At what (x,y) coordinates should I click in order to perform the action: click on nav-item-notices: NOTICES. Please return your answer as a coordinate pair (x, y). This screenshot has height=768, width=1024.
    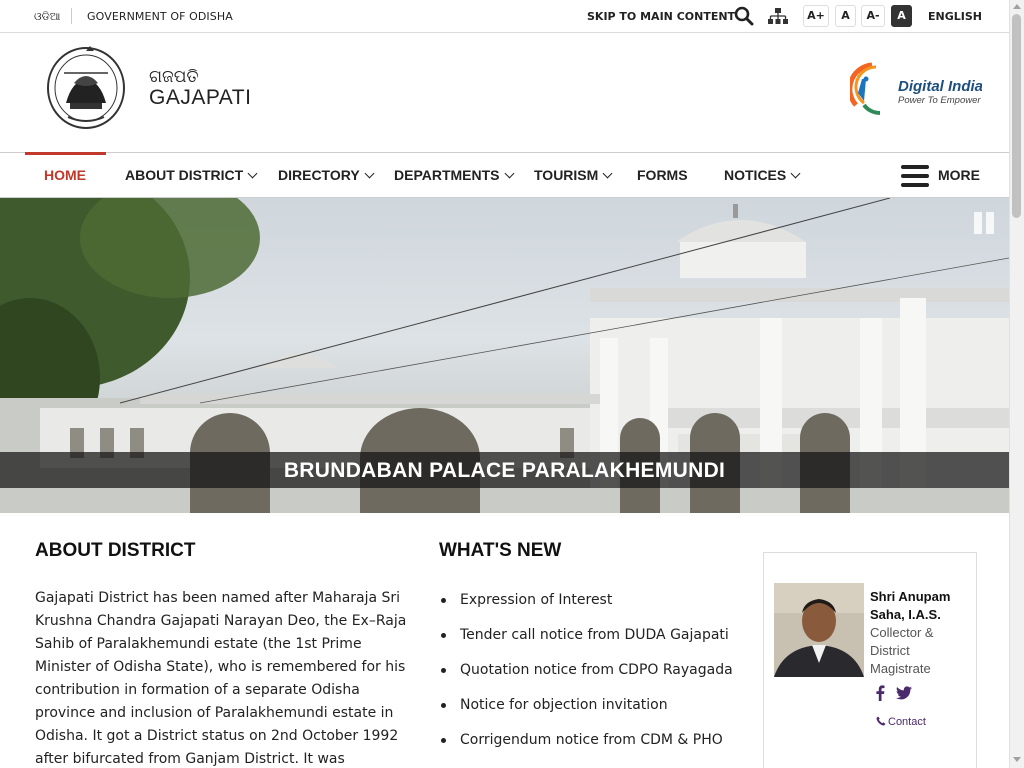
    Looking at the image, I should click on (762, 175).